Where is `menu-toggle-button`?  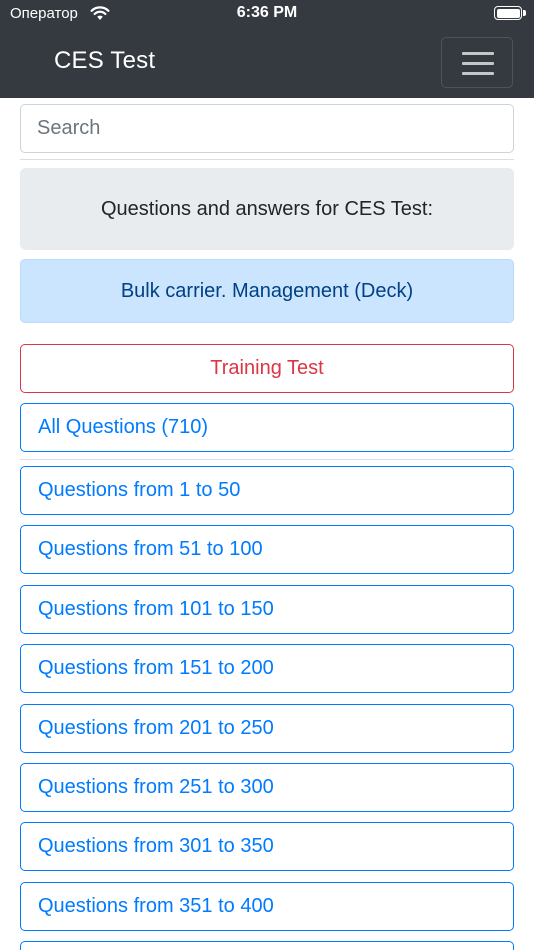
menu-toggle-button is located at coordinates (477, 62).